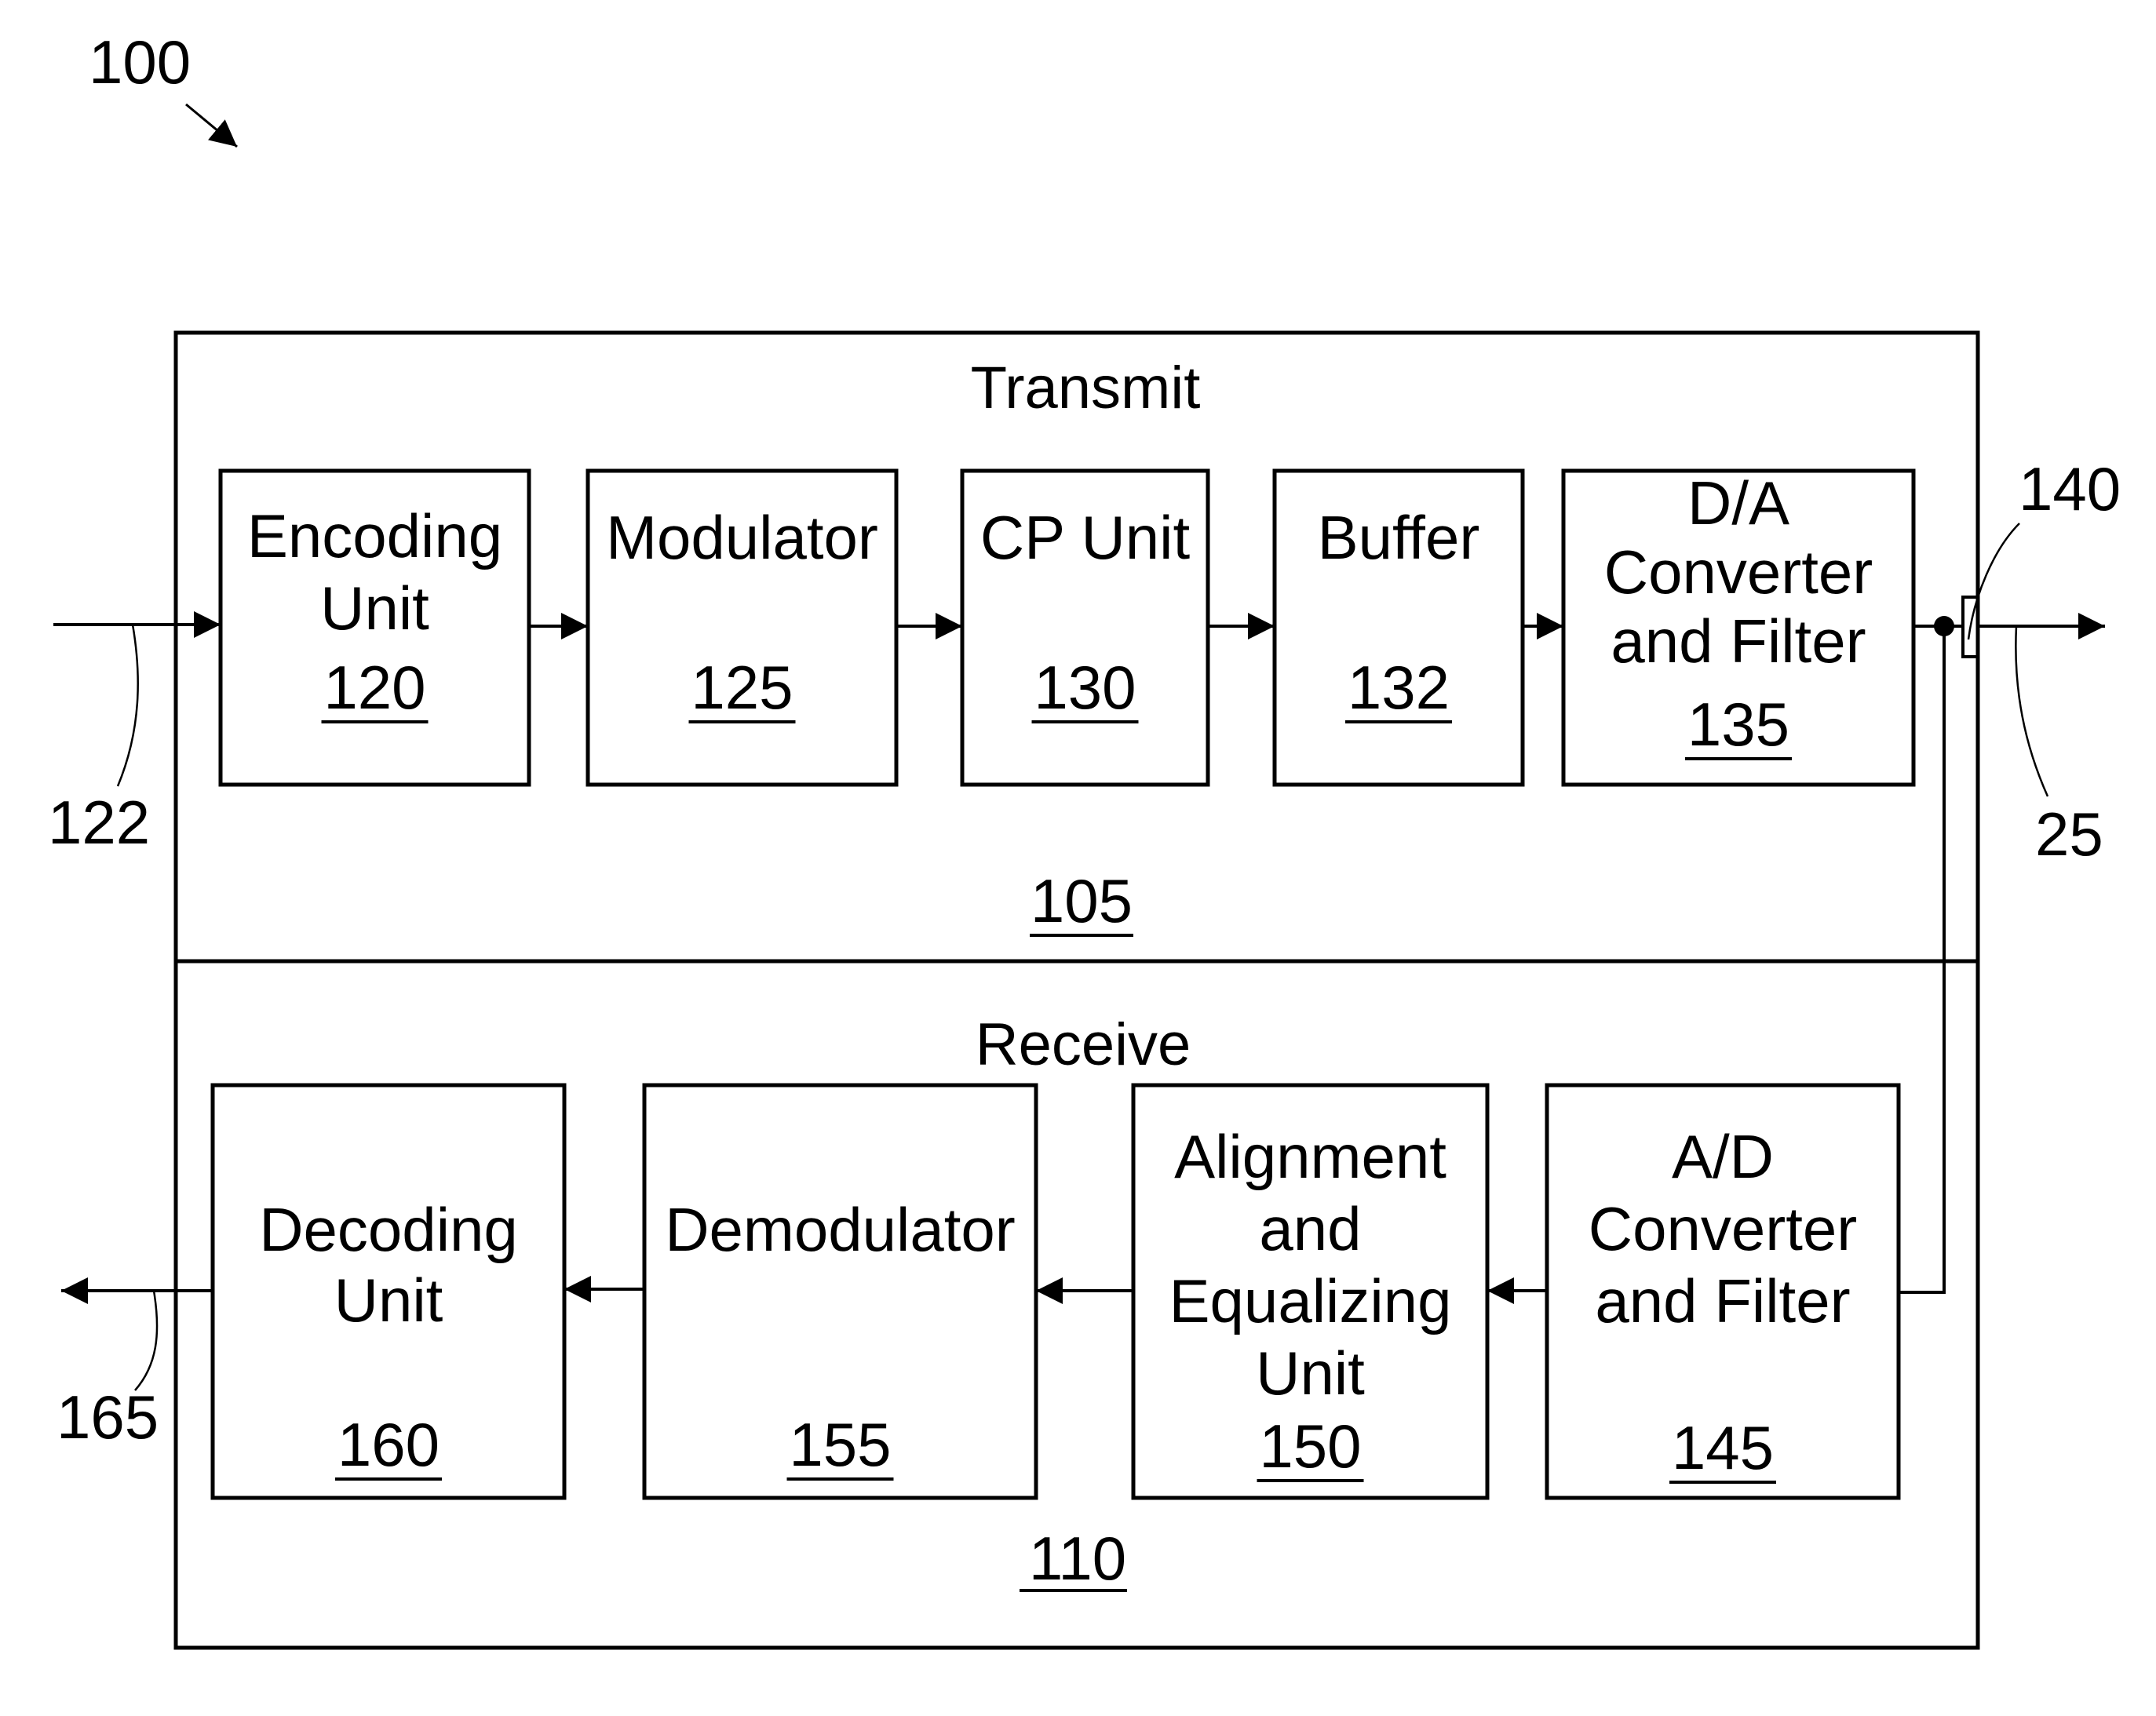 The height and width of the screenshot is (1716, 2156). Describe the element at coordinates (742, 687) in the screenshot. I see `block-reference-number: 125` at that location.